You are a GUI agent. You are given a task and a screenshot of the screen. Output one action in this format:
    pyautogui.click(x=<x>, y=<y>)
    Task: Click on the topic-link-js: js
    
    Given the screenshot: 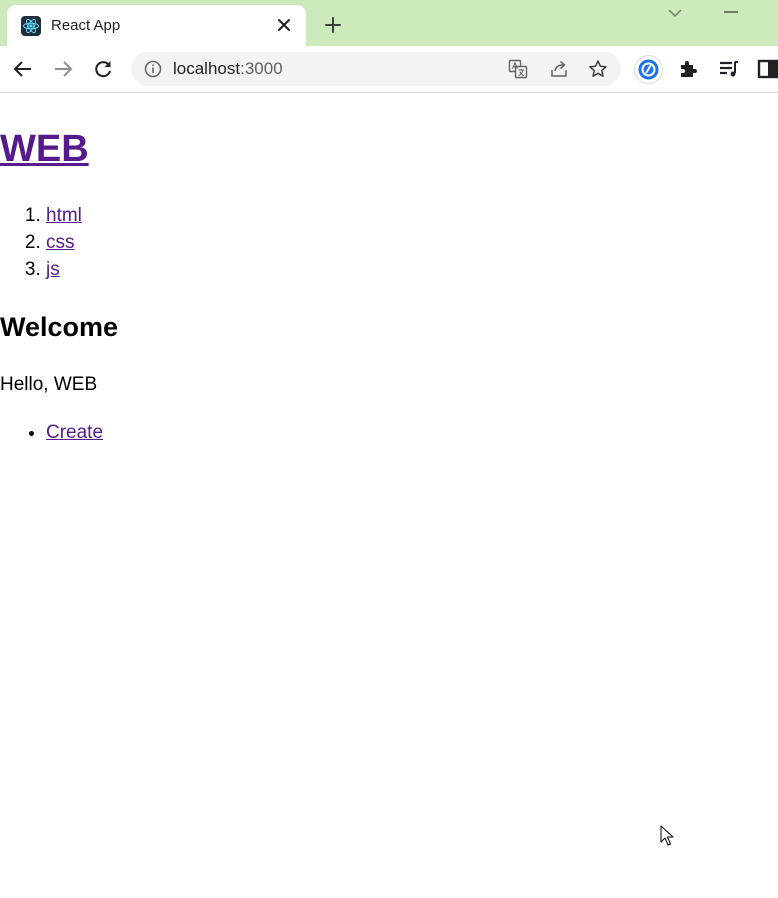 What is the action you would take?
    pyautogui.click(x=53, y=269)
    